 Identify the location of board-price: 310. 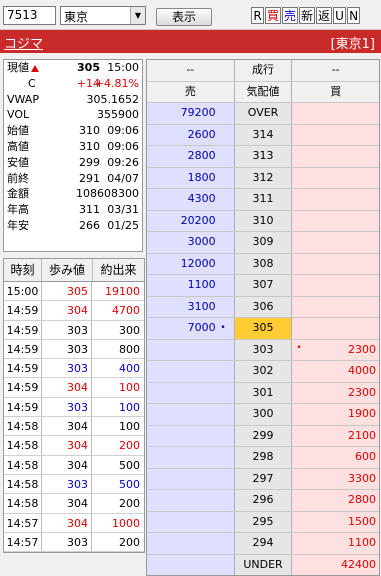
(263, 220).